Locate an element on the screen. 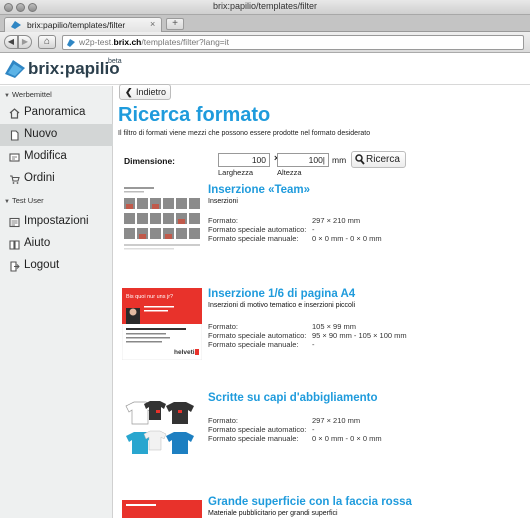 The image size is (530, 518). sidebar-item-label: Nuovo is located at coordinates (41, 134).